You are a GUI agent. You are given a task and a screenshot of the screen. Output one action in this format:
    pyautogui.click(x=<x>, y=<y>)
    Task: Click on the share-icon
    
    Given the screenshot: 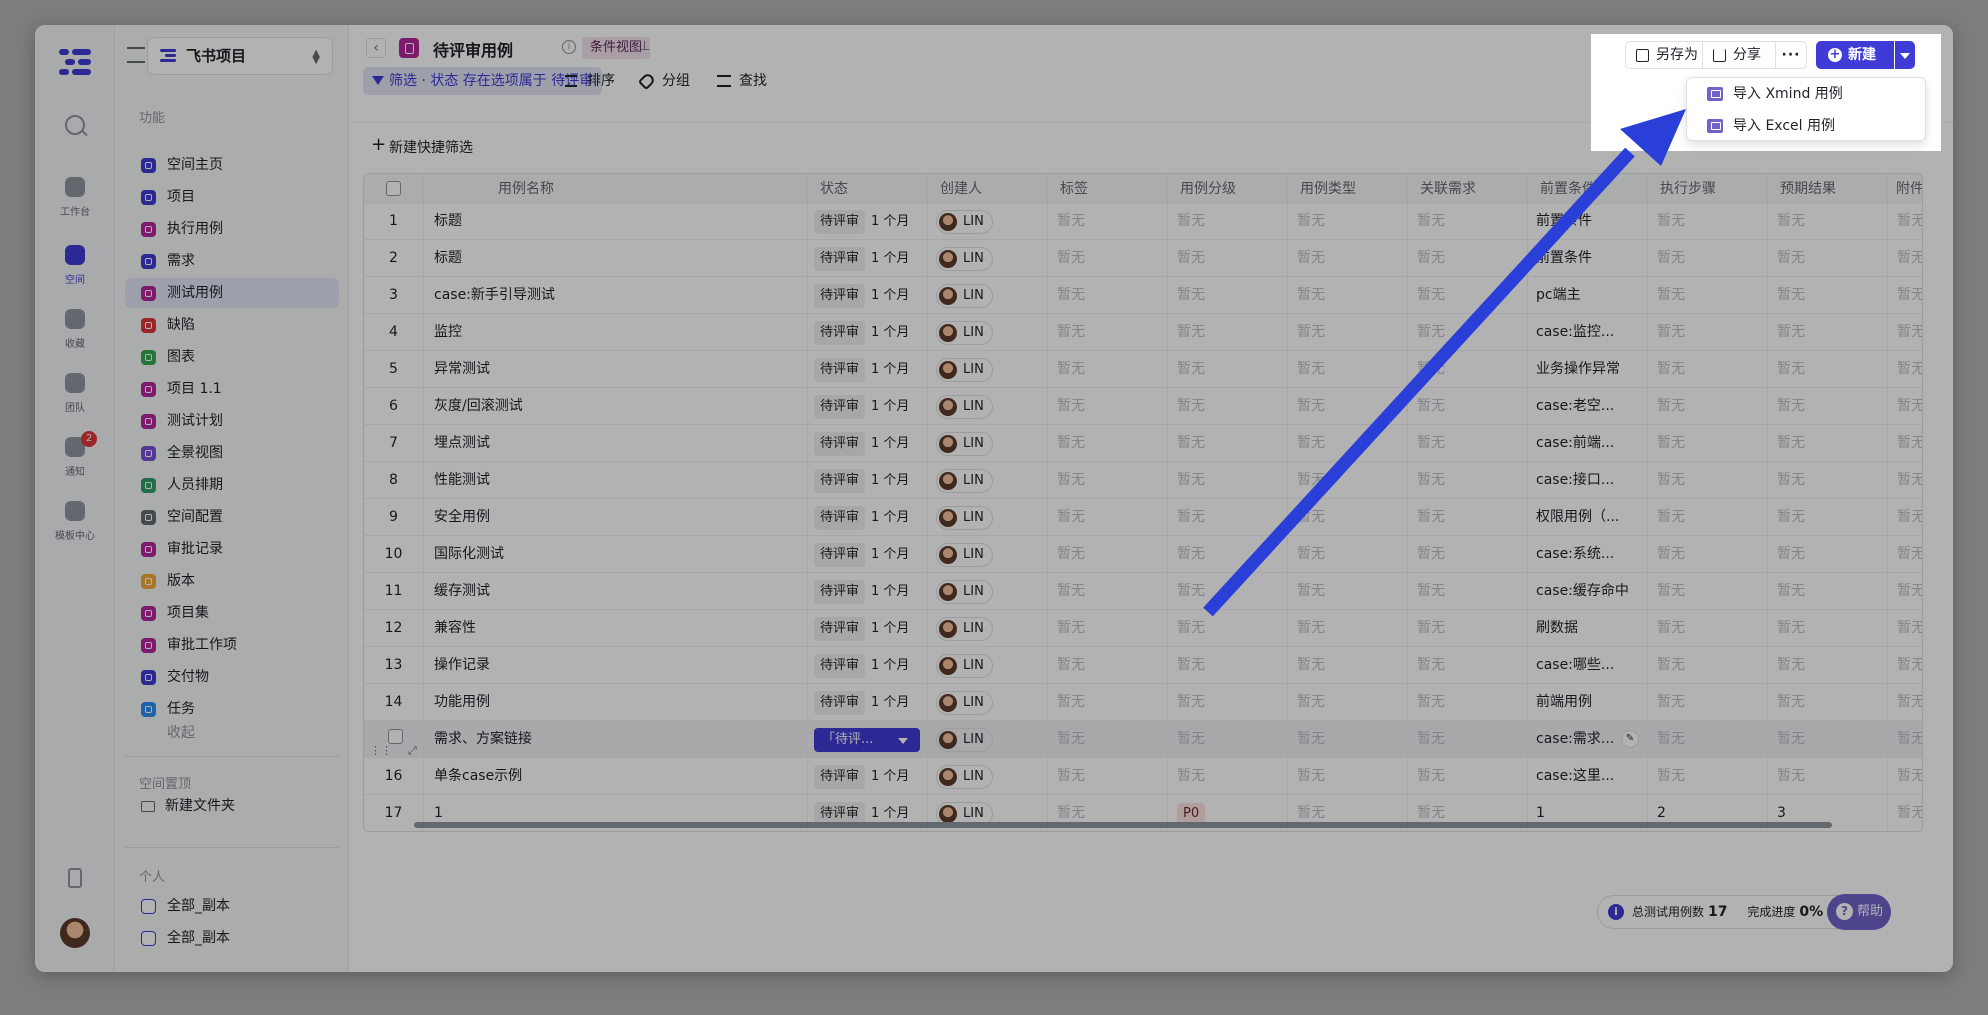 What is the action you would take?
    pyautogui.click(x=1719, y=55)
    